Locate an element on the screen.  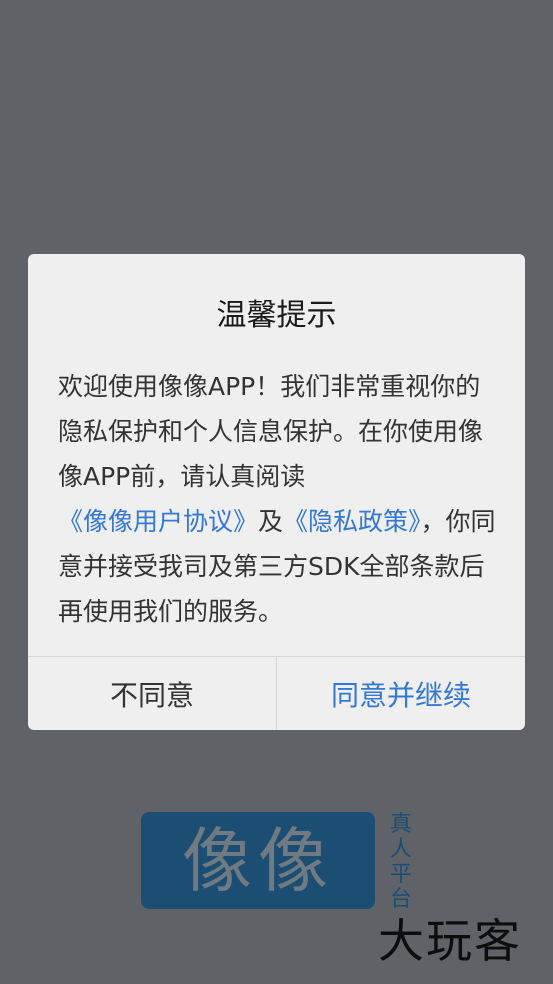
splash-logo: 像像 真人平台 is located at coordinates (281, 867).